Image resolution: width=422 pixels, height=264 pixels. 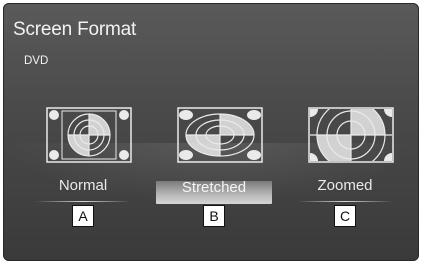 I want to click on callout-c: C, so click(x=345, y=216).